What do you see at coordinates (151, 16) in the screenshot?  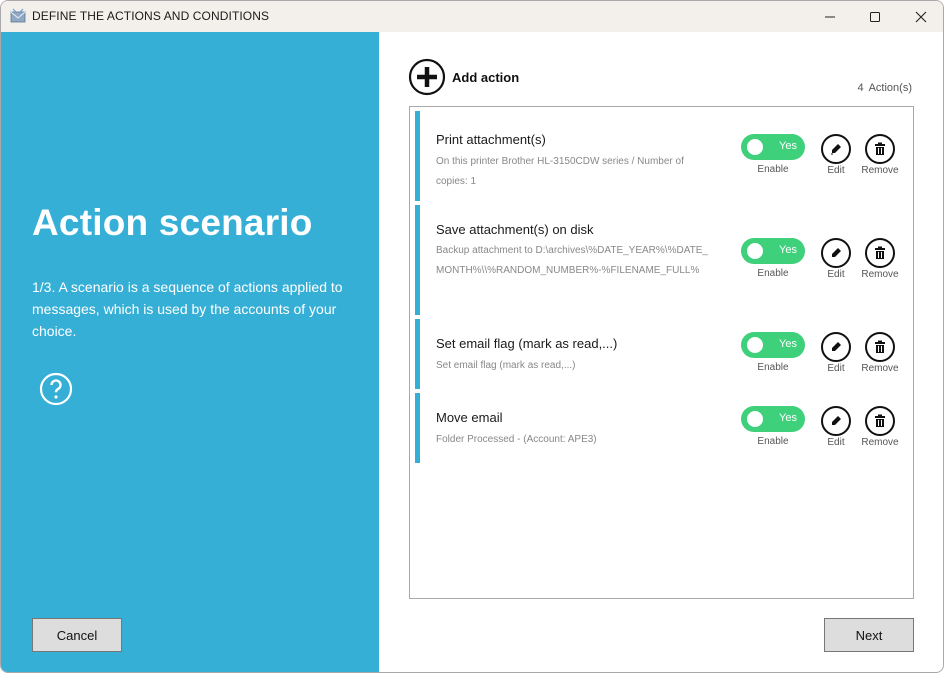 I see `window-title: DEFINE THE ACTIONS AND CONDITIONS` at bounding box center [151, 16].